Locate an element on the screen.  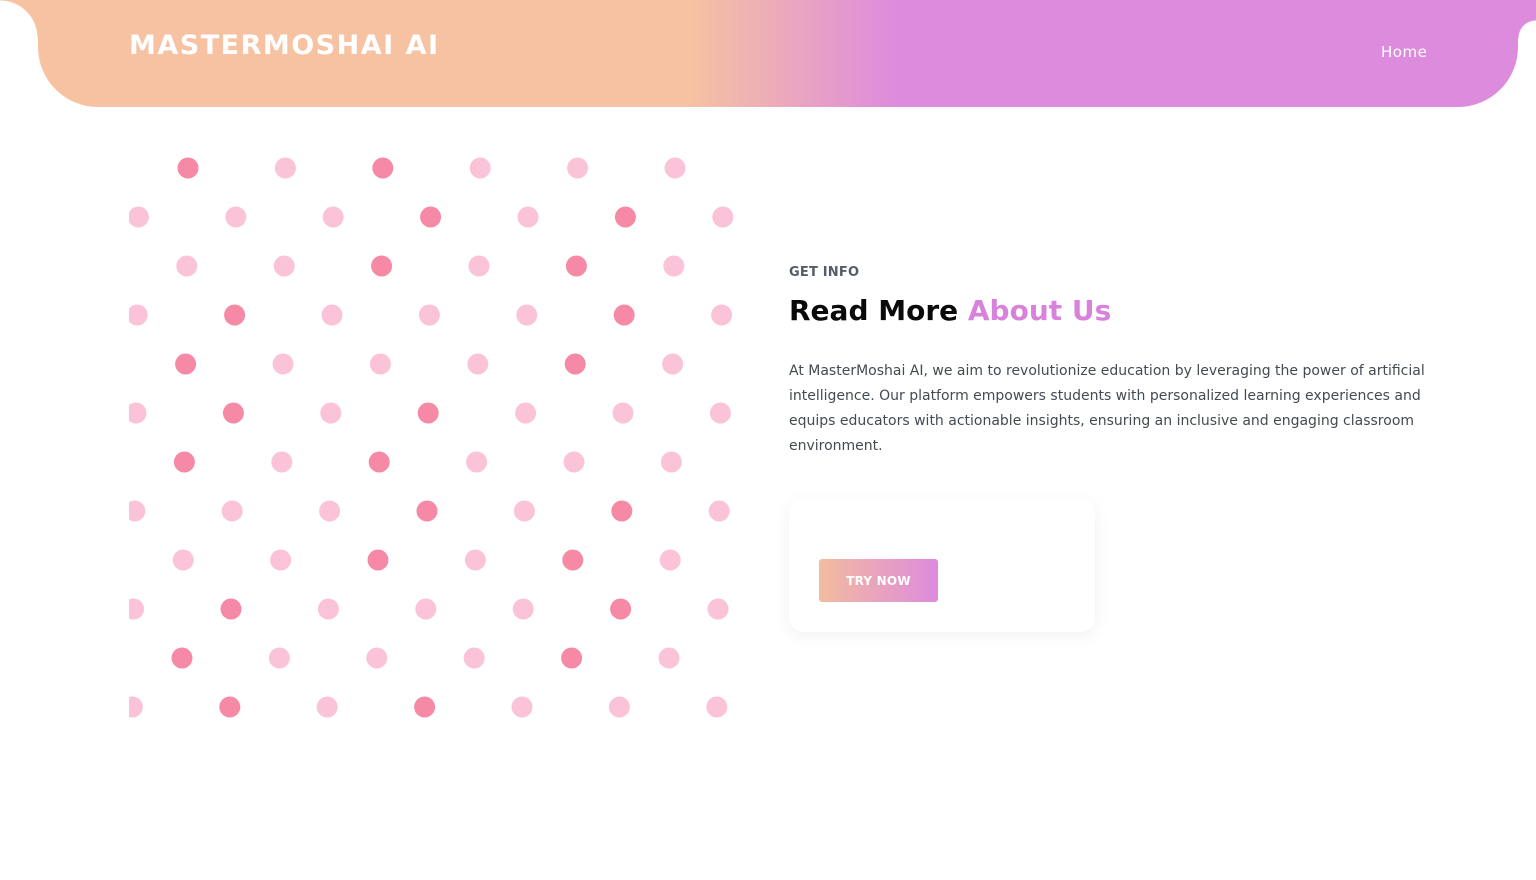
header-corner-left is located at coordinates (19, 19).